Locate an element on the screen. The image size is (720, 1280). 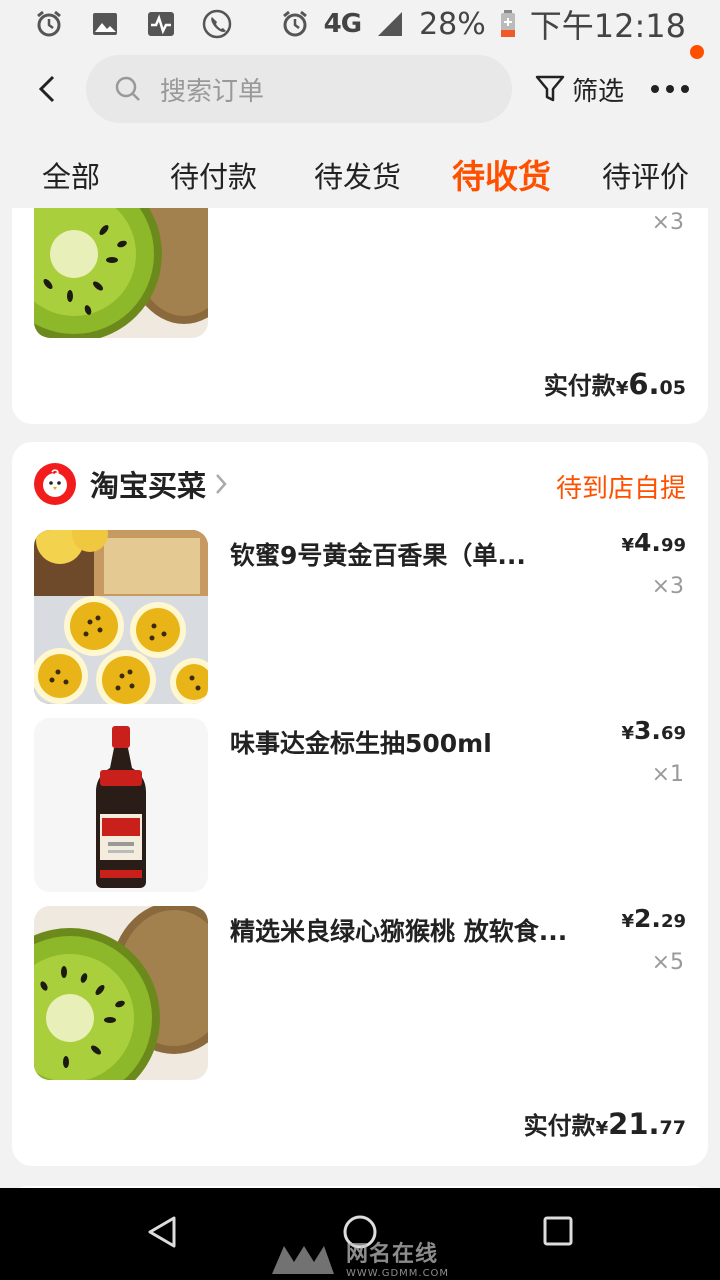
product-price: ¥2.29 is located at coordinates (654, 918).